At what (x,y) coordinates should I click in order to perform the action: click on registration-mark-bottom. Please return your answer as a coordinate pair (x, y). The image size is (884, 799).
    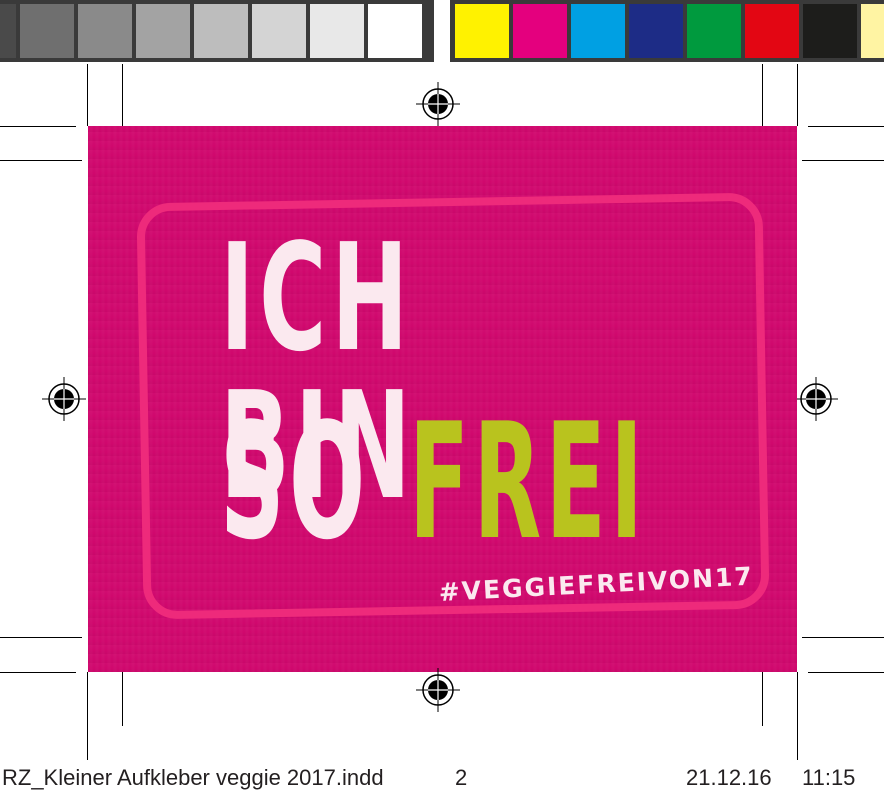
    Looking at the image, I should click on (438, 690).